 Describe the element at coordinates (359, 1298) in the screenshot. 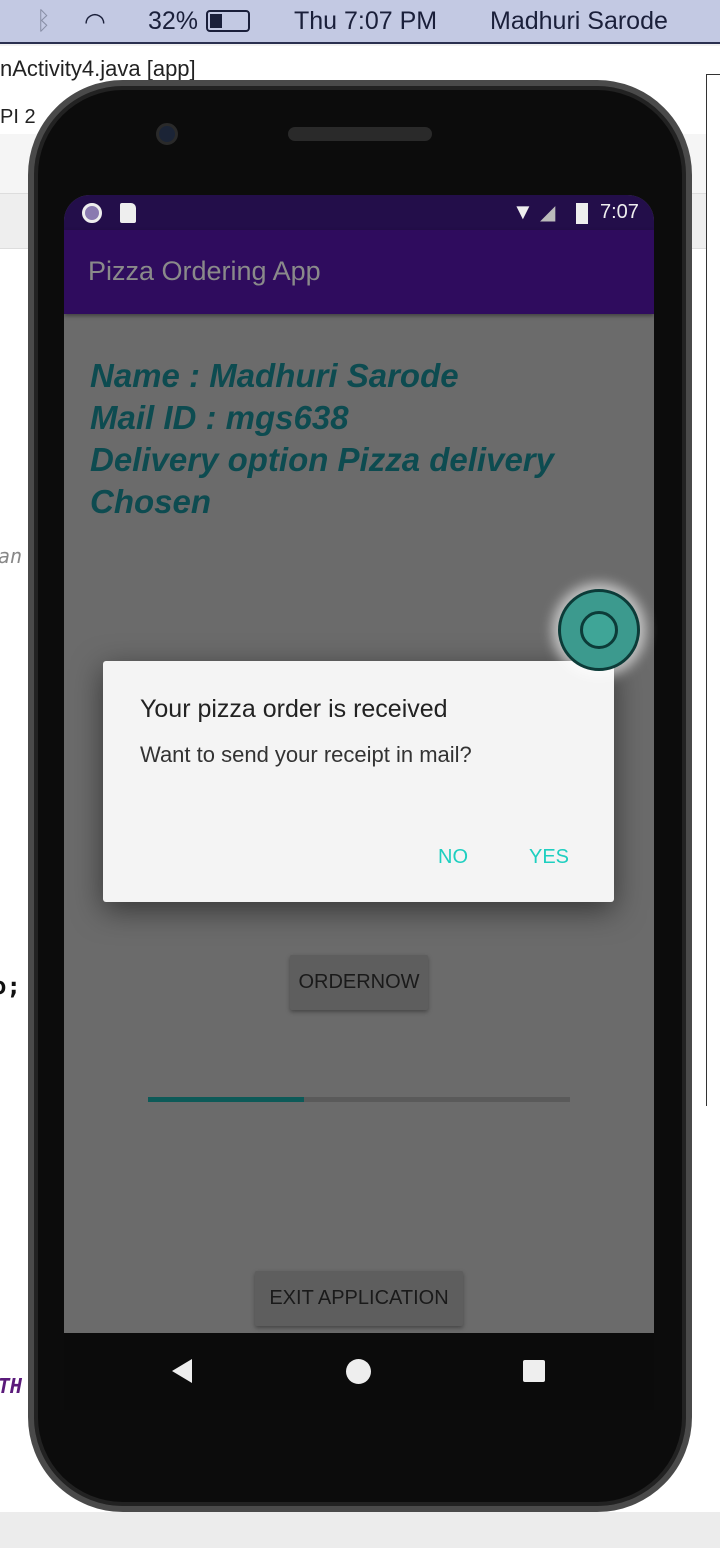

I see `exit-application-button: EXIT APPLICATION` at that location.